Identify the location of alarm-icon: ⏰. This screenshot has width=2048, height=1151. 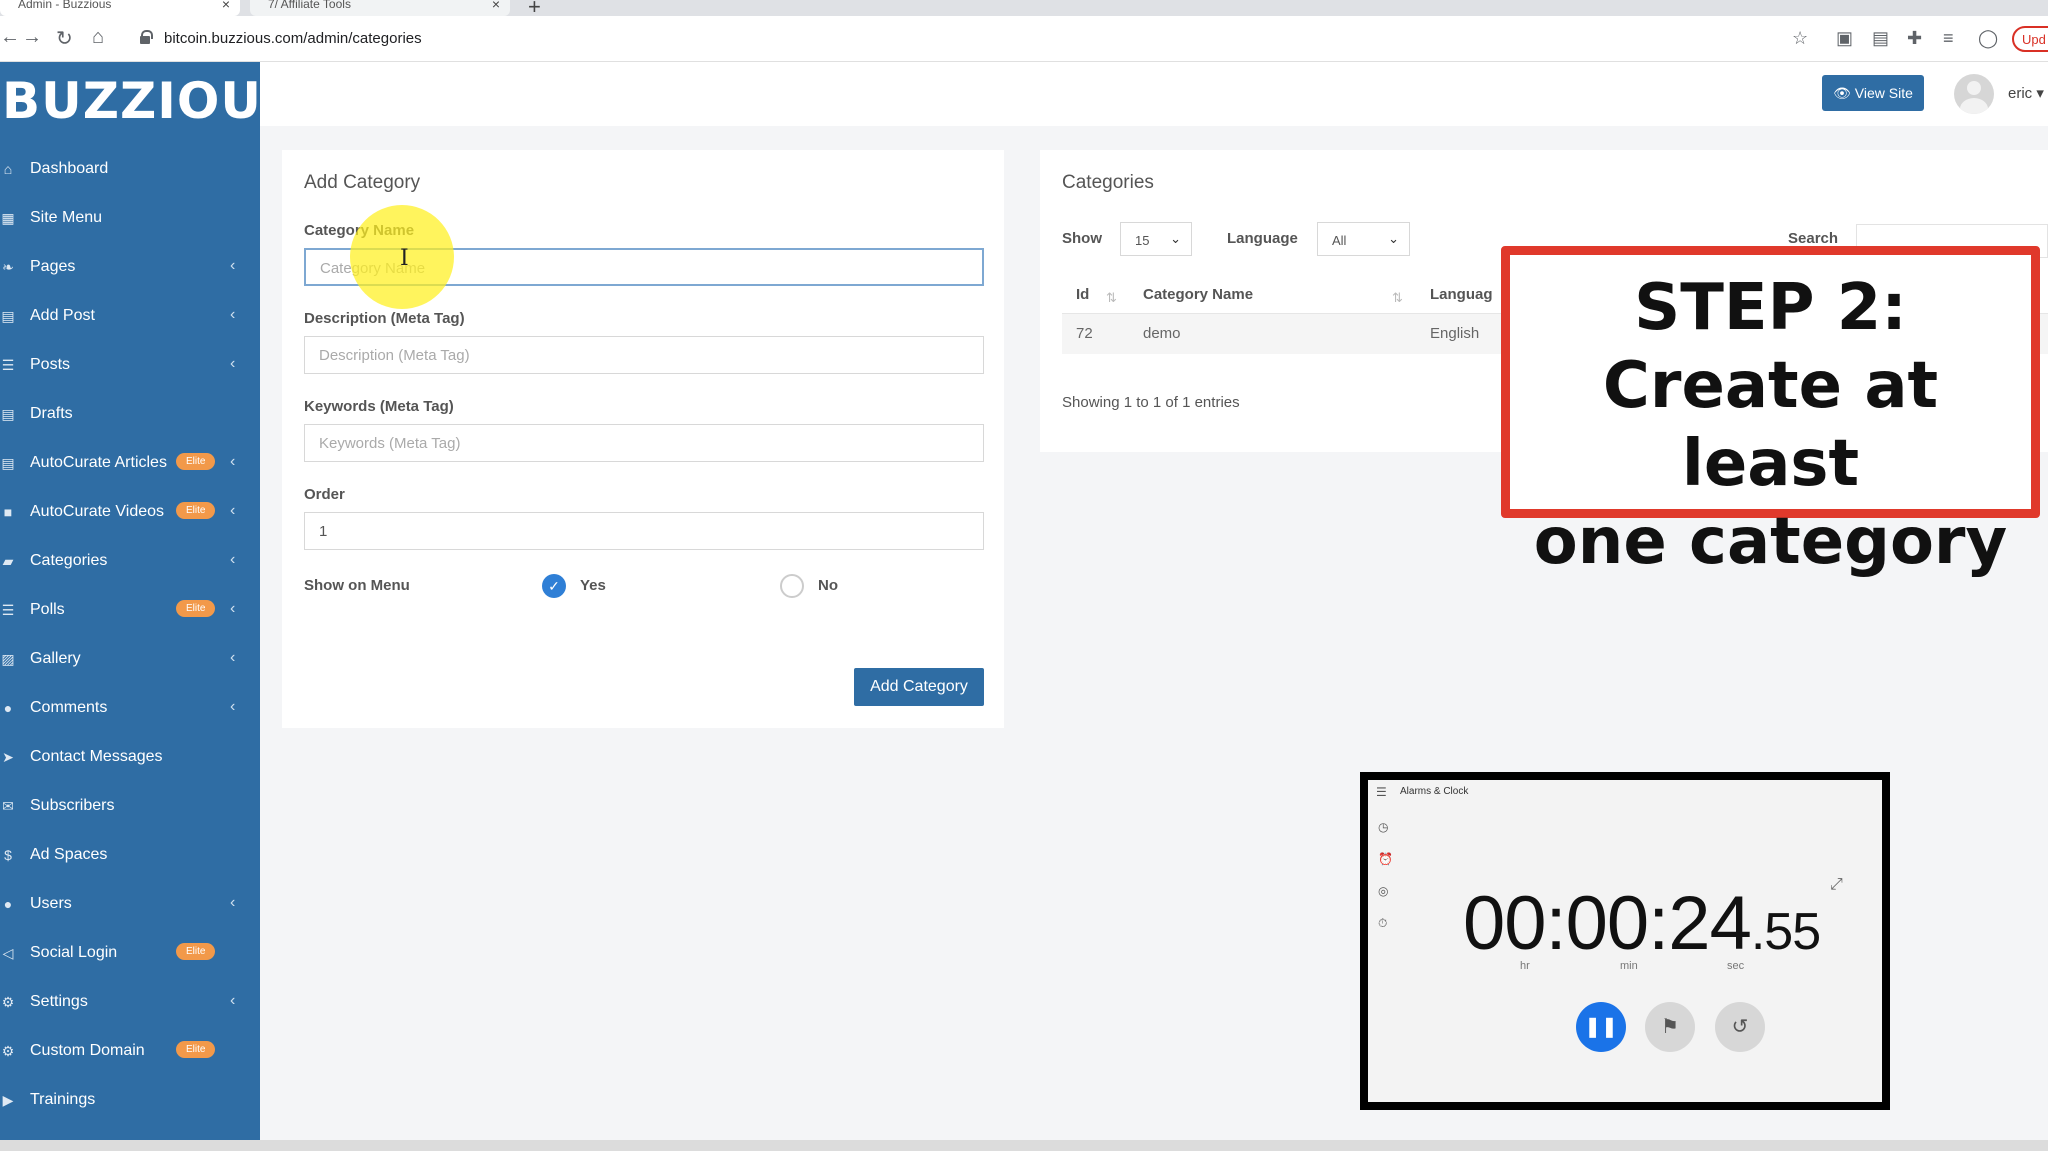
(1385, 859).